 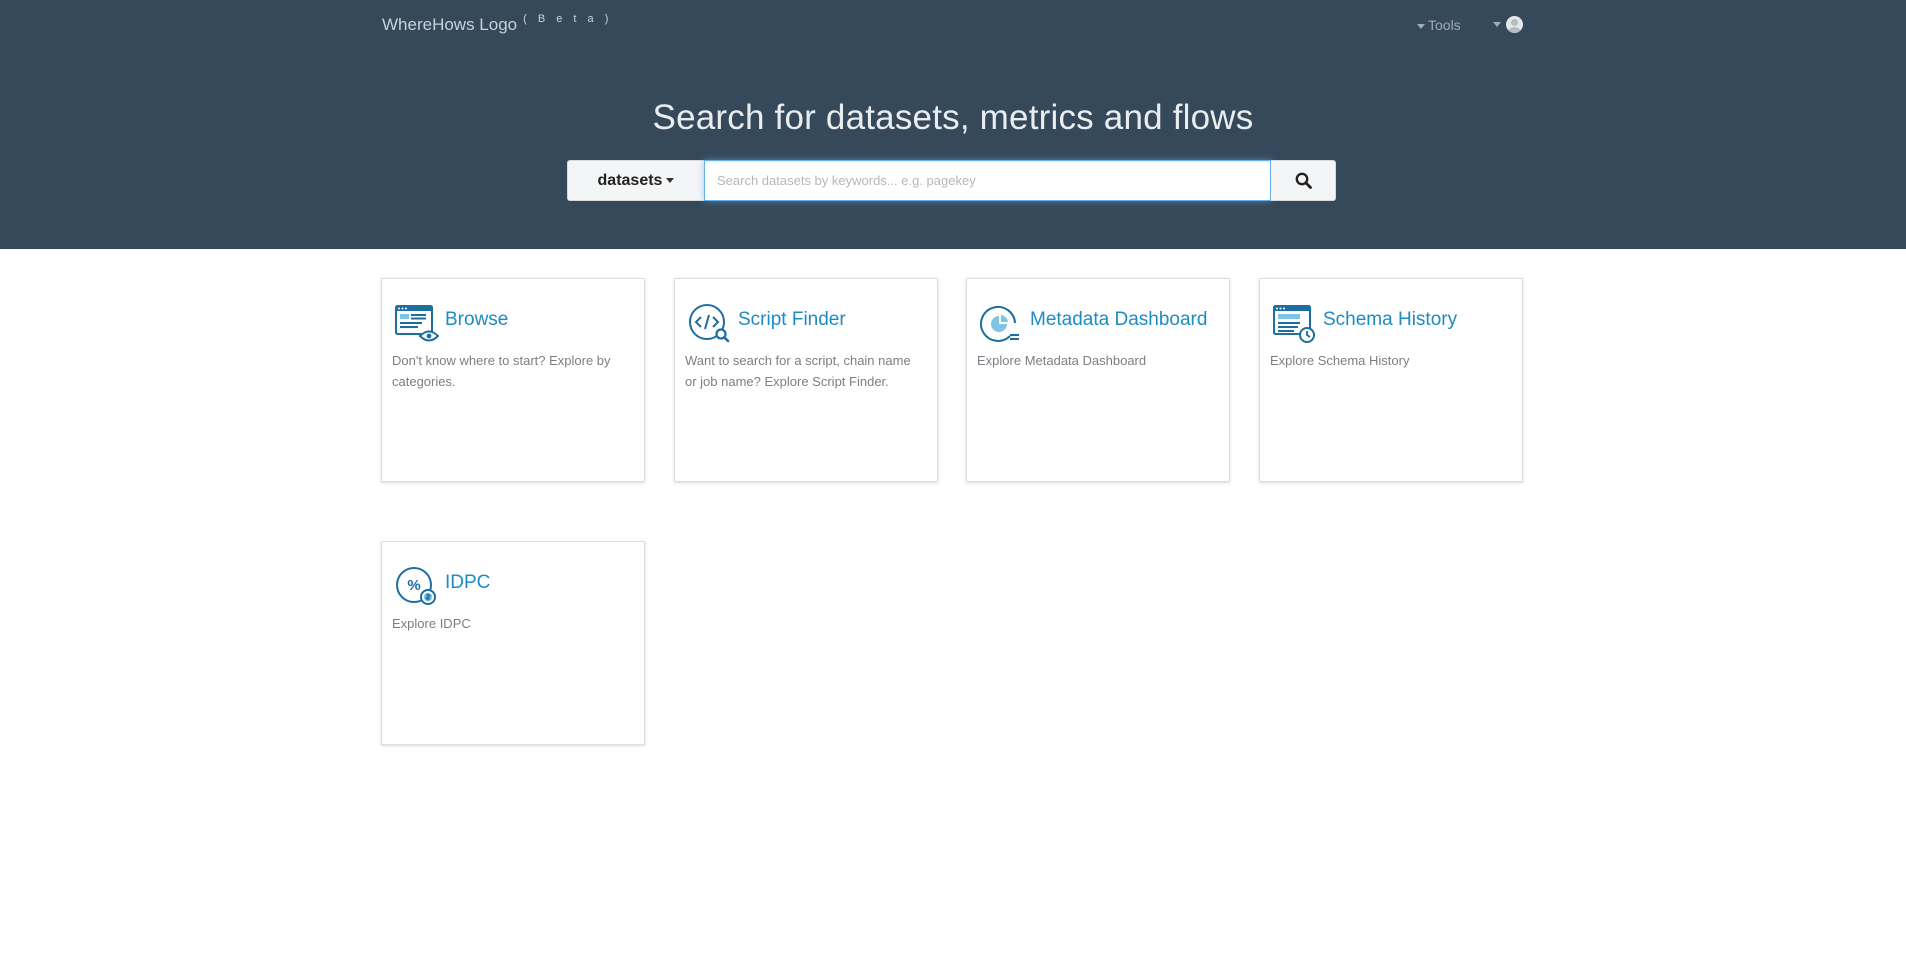 What do you see at coordinates (999, 324) in the screenshot?
I see `metadata-dashboard-icon` at bounding box center [999, 324].